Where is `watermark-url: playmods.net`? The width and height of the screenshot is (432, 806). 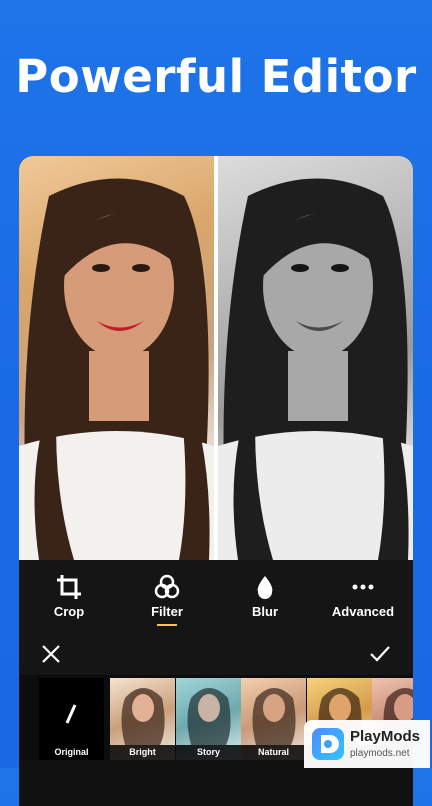 watermark-url: playmods.net is located at coordinates (380, 753).